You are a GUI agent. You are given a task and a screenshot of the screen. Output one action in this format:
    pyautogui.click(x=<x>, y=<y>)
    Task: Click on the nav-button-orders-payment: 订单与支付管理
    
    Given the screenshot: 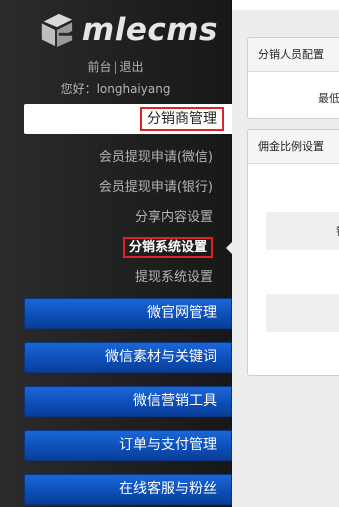 What is the action you would take?
    pyautogui.click(x=128, y=445)
    